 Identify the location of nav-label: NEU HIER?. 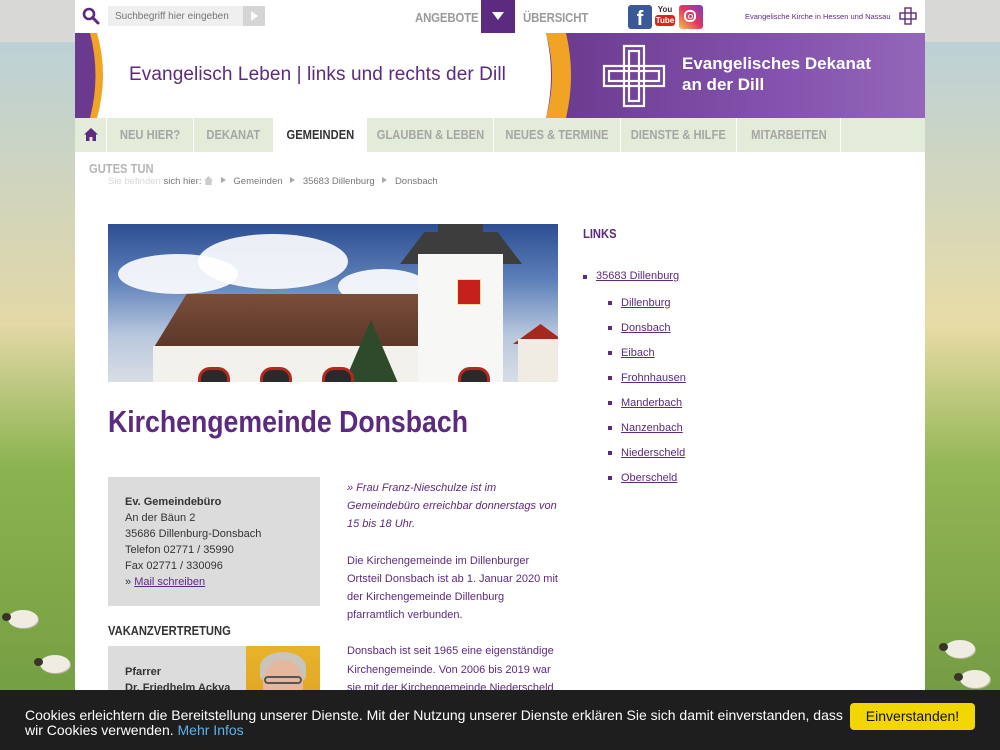
(150, 134).